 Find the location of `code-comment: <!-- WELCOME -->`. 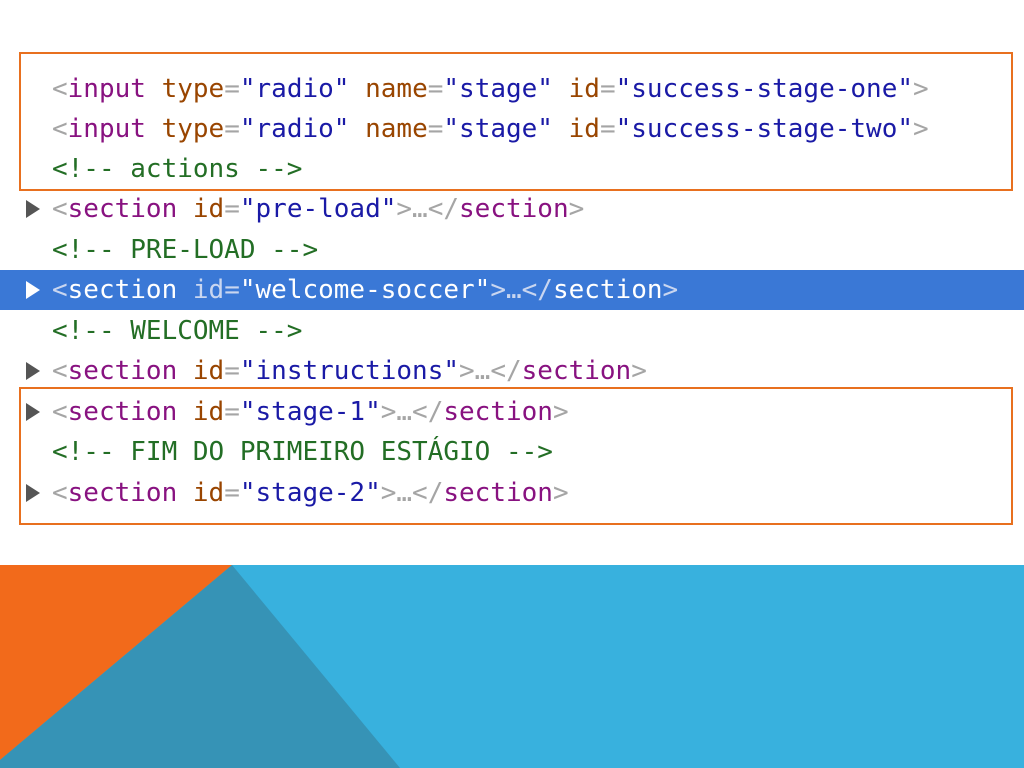

code-comment: <!-- WELCOME --> is located at coordinates (177, 331).